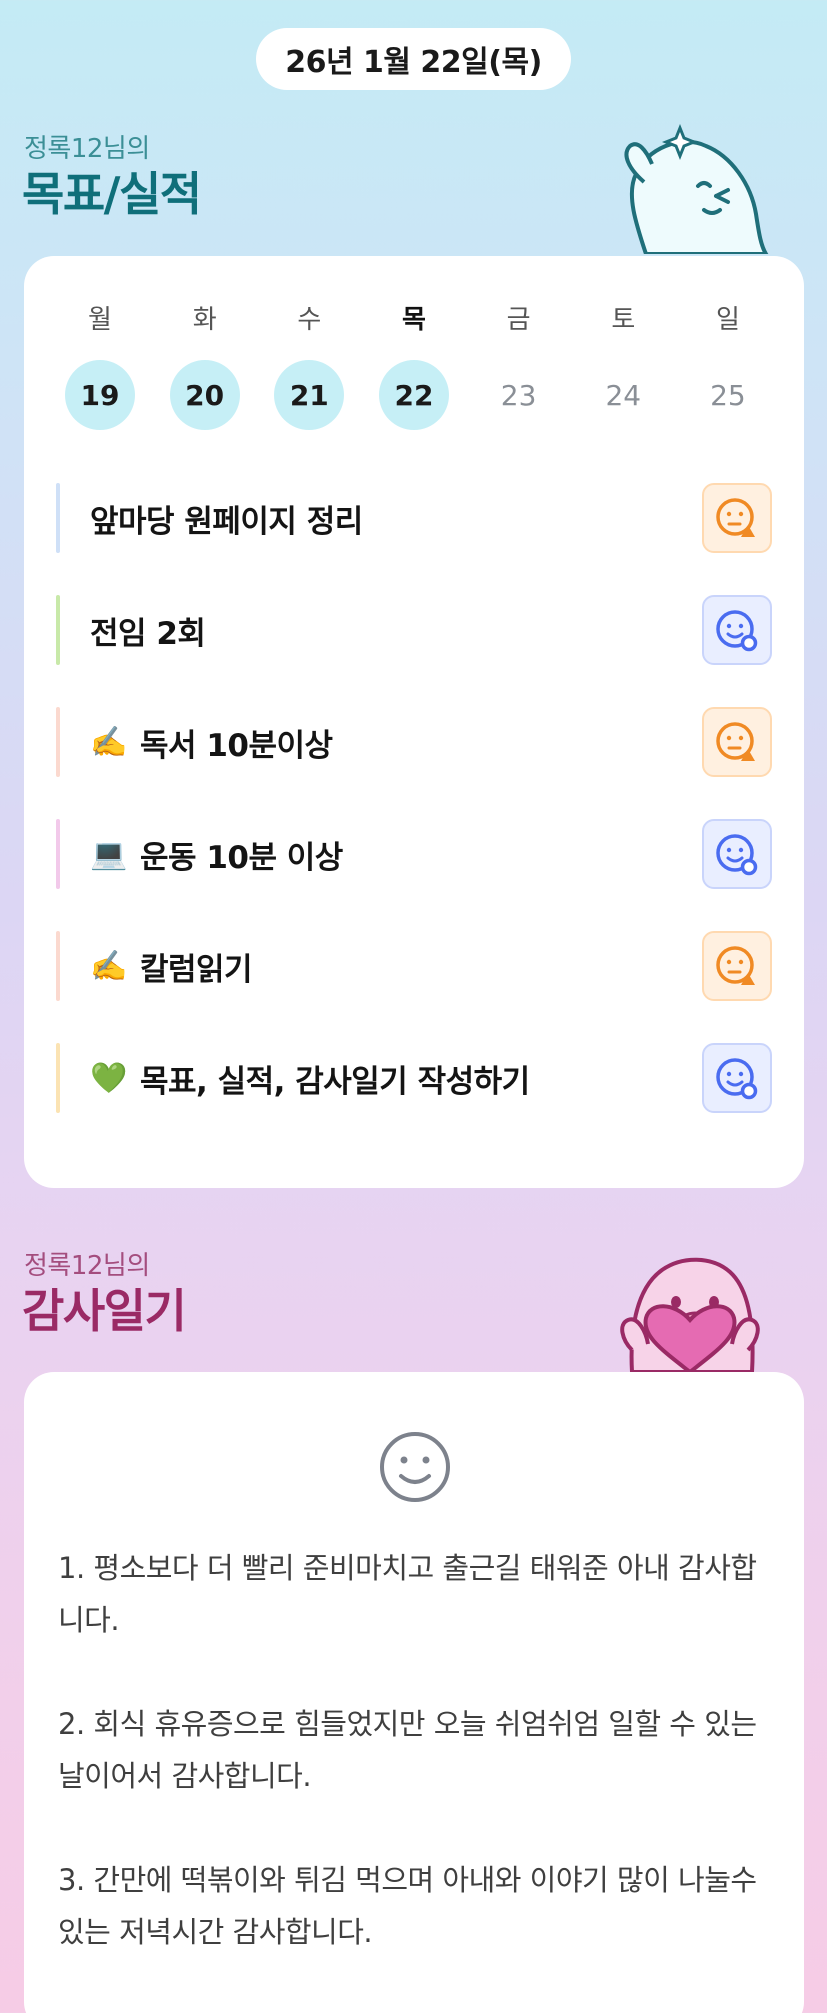 The height and width of the screenshot is (2013, 827). Describe the element at coordinates (696, 189) in the screenshot. I see `ghost-mascot-icon` at that location.